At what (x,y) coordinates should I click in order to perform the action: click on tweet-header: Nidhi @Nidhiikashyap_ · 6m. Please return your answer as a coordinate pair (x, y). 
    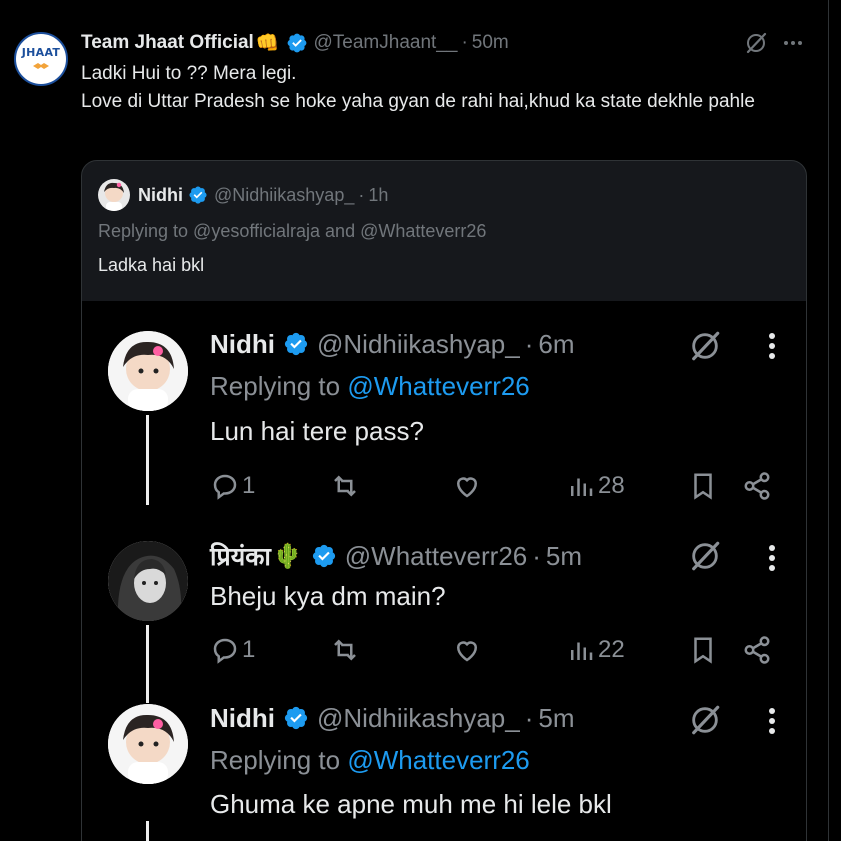
    Looking at the image, I should click on (392, 344).